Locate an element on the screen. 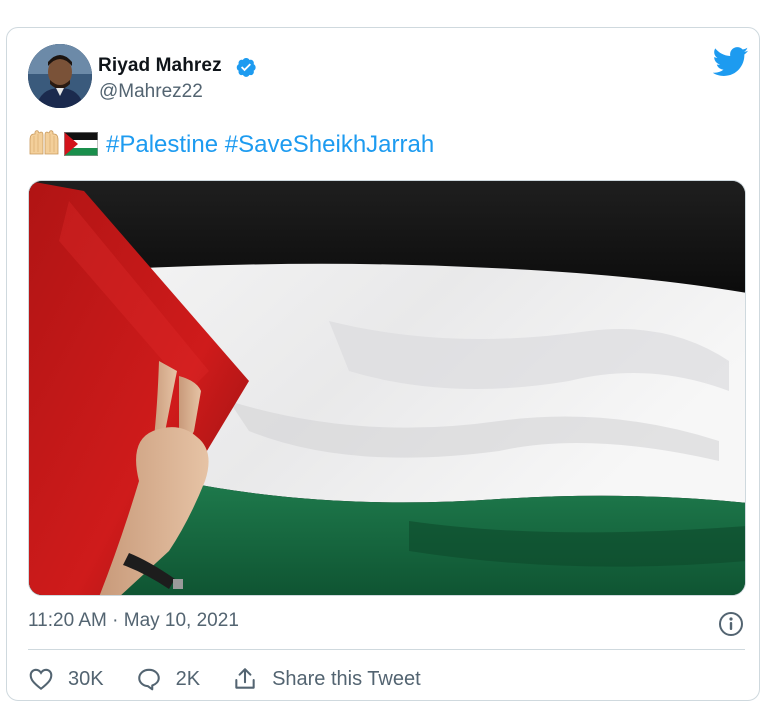 Image resolution: width=768 pixels, height=706 pixels. like-count: 30K is located at coordinates (86, 678).